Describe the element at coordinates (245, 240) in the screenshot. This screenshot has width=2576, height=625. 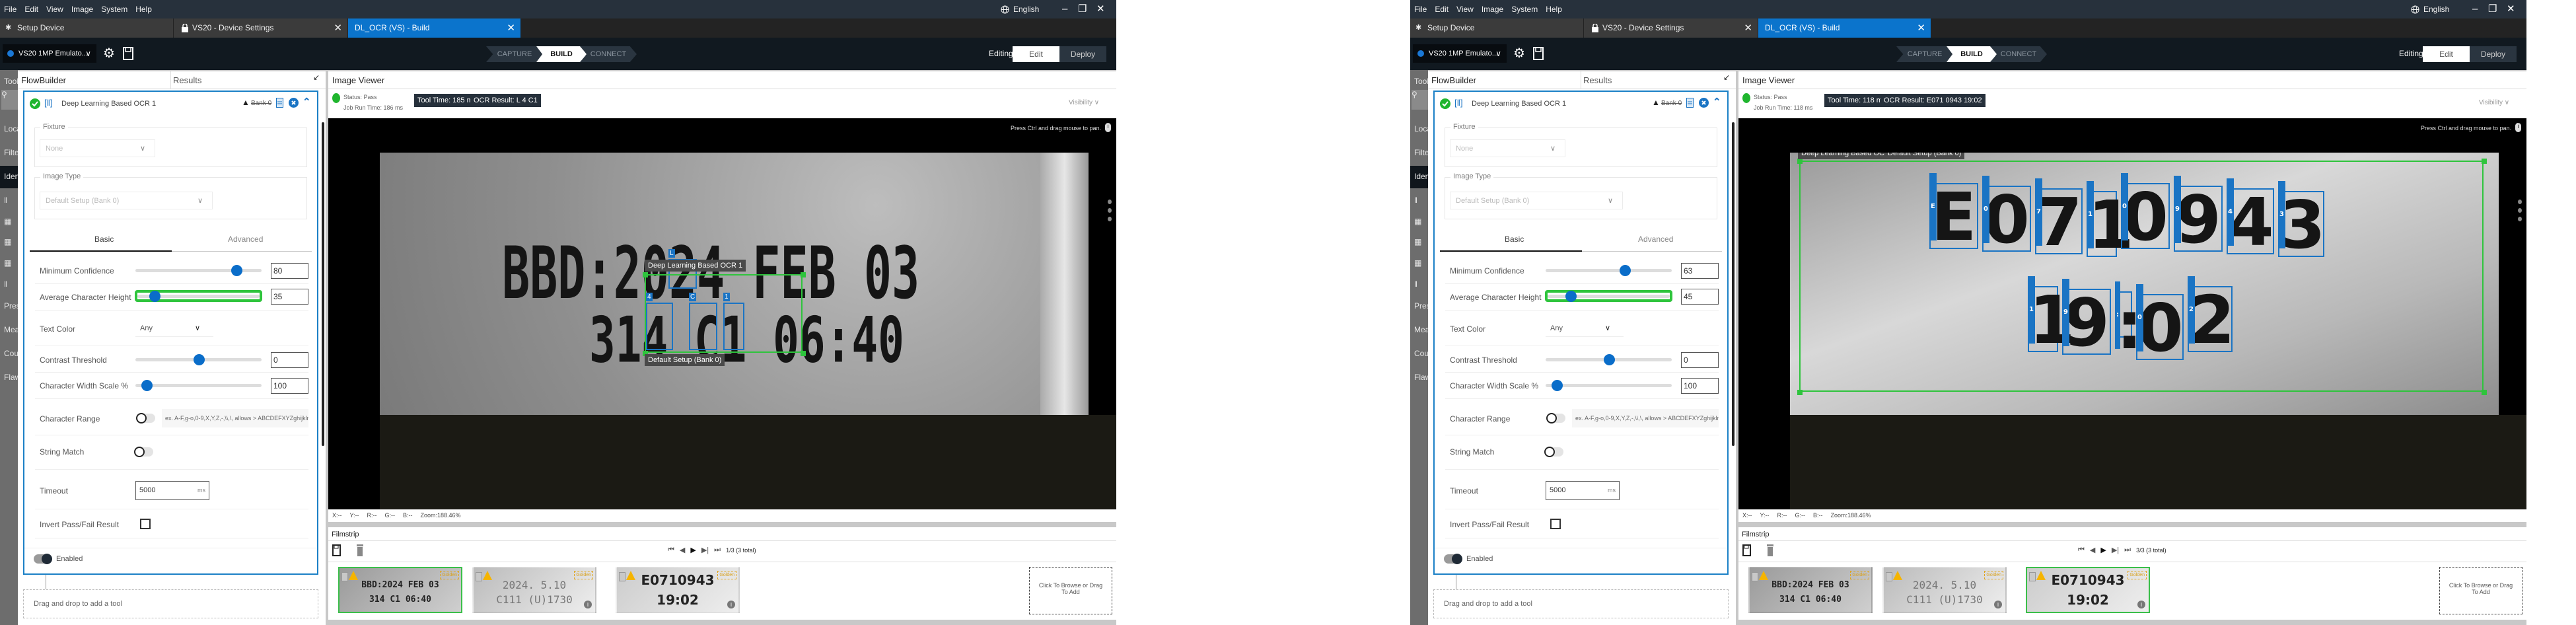
I see `tab-advanced: Advanced` at that location.